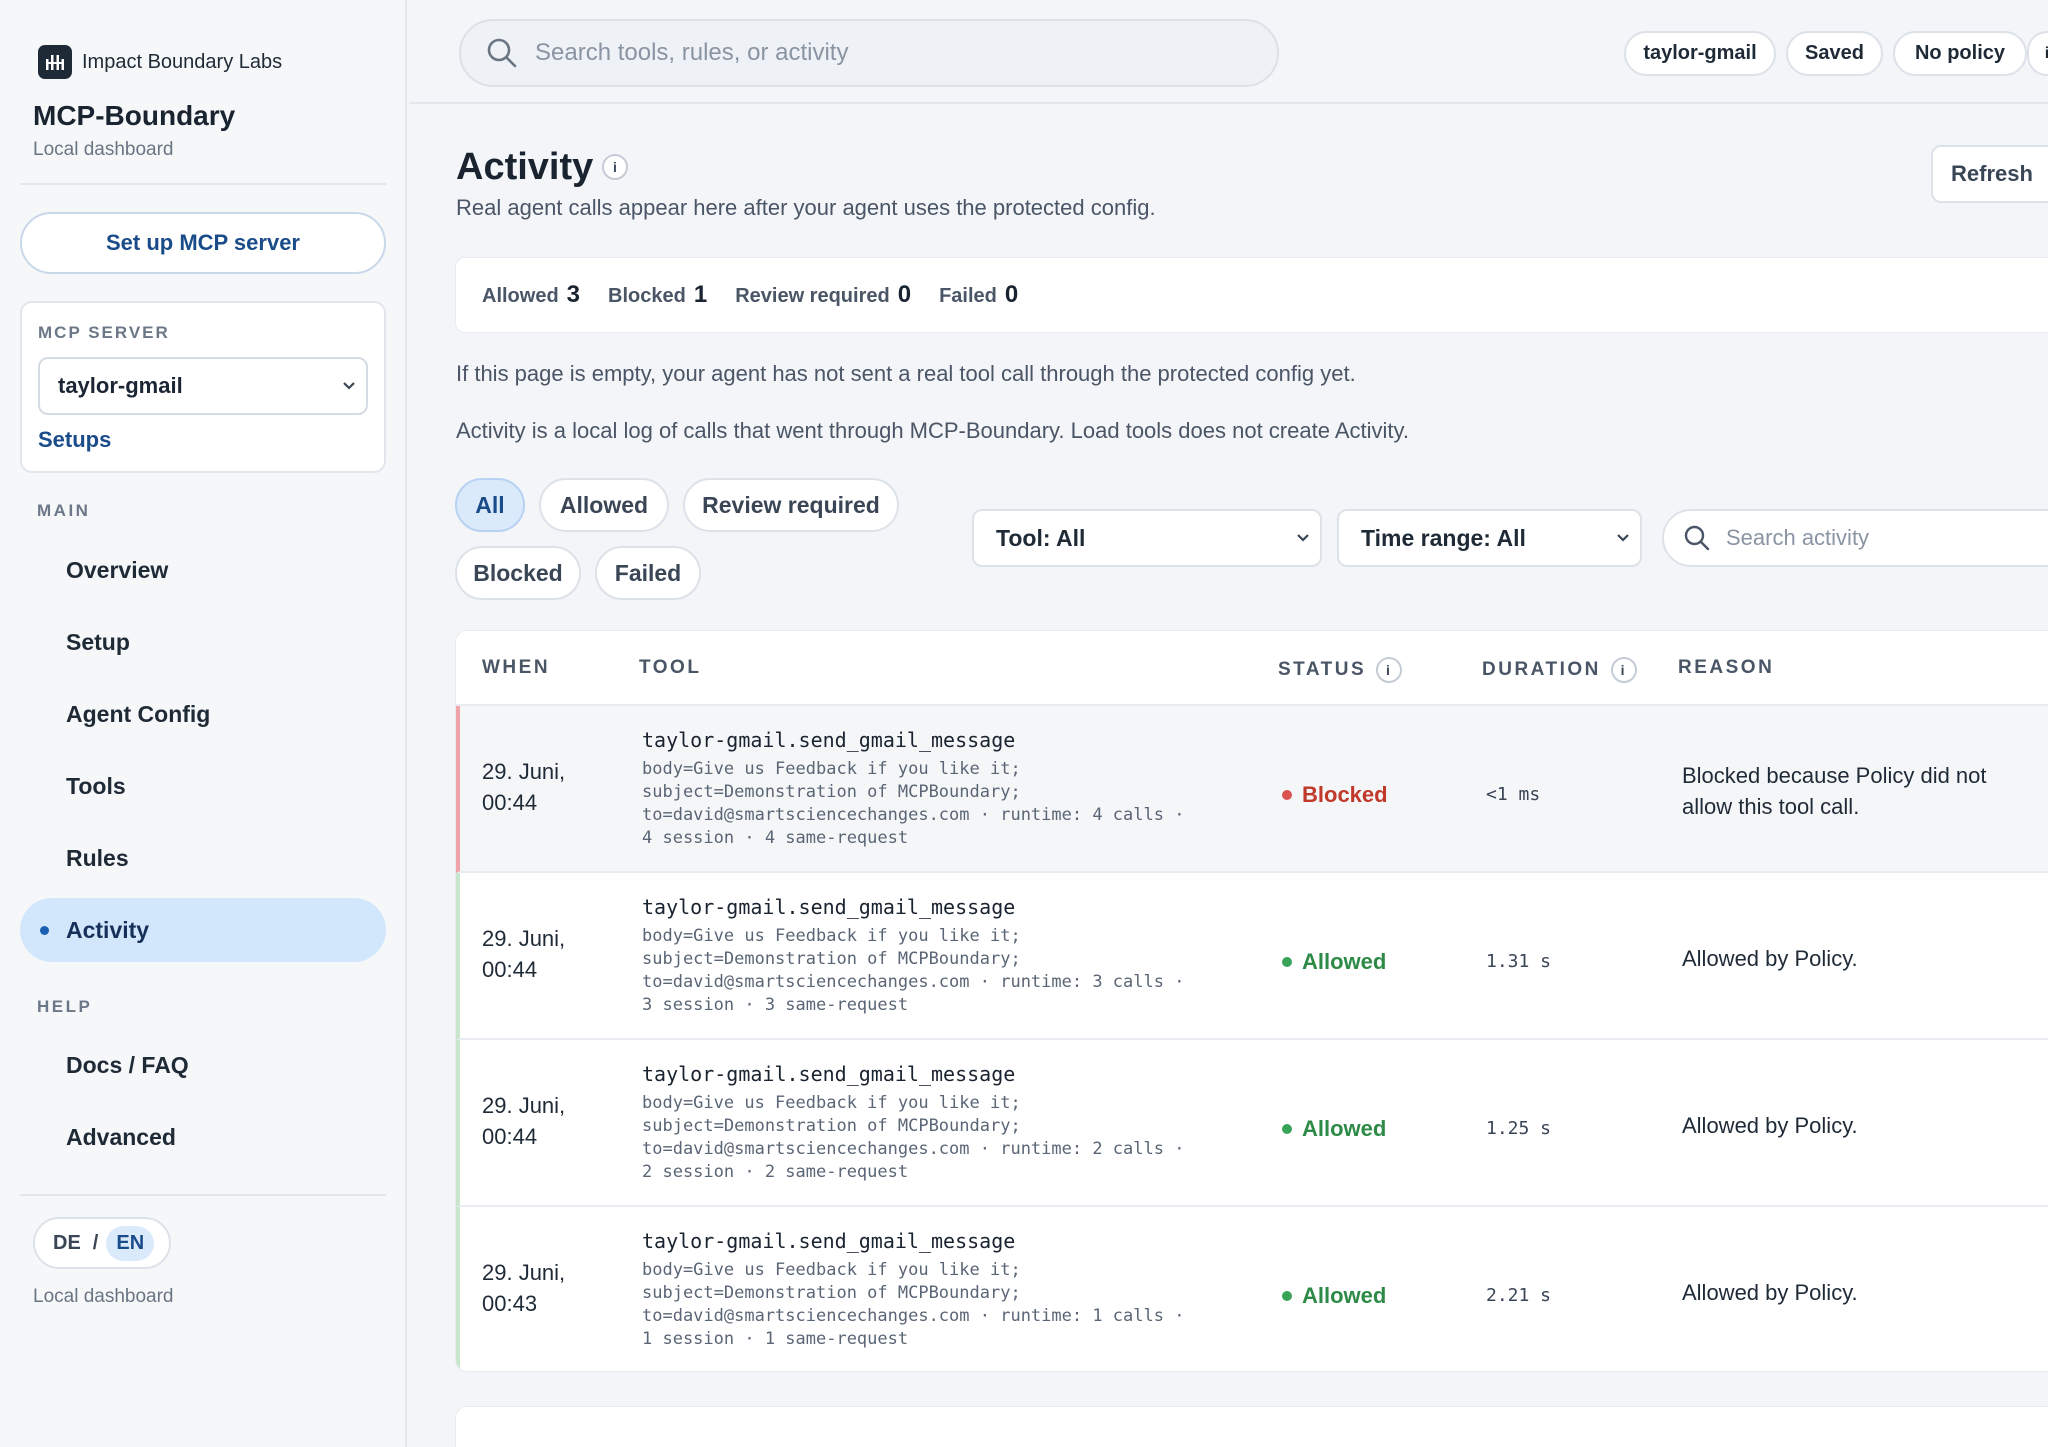  Describe the element at coordinates (1876, 538) in the screenshot. I see `activity-search-input` at that location.